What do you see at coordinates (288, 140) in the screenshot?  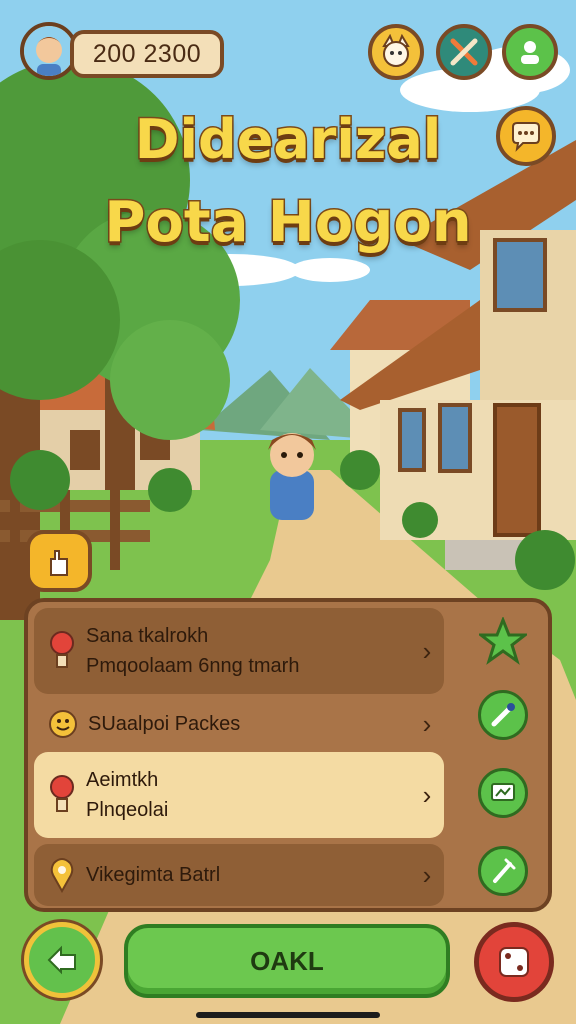 I see `game-title-line-1: Didearizal` at bounding box center [288, 140].